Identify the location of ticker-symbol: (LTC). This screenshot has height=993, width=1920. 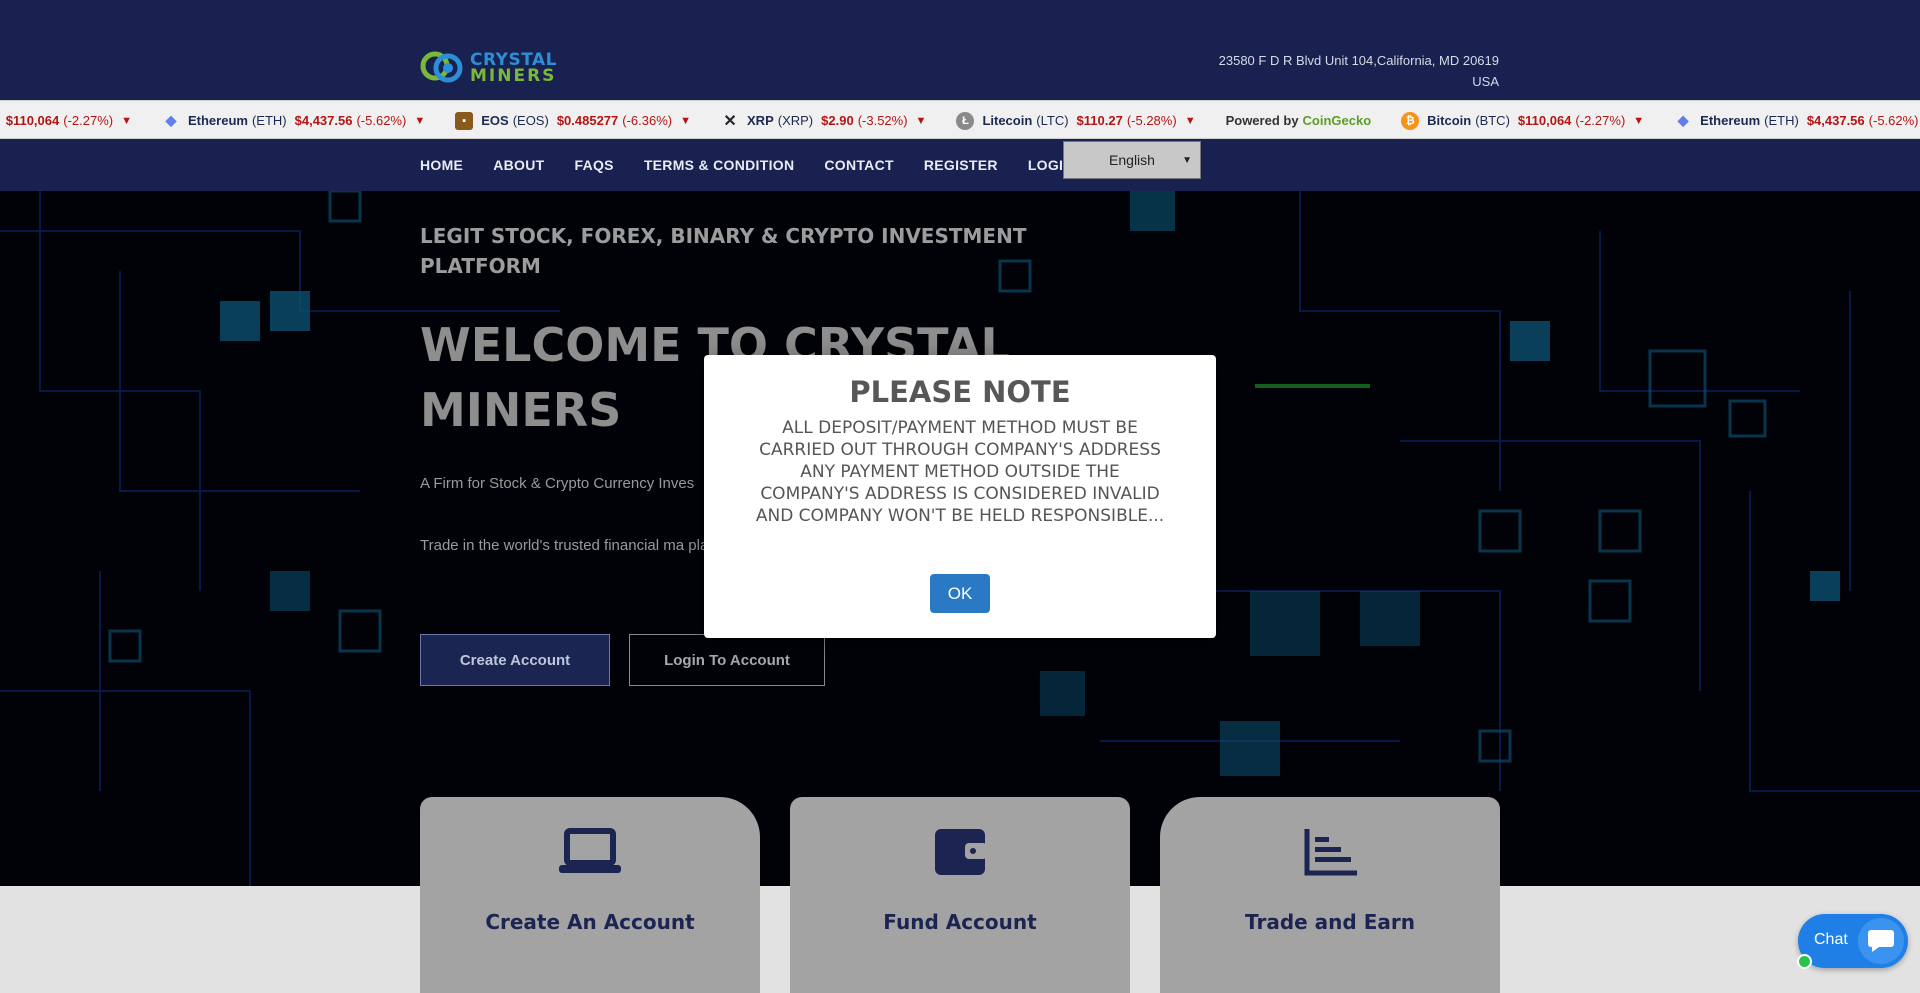
(1052, 120).